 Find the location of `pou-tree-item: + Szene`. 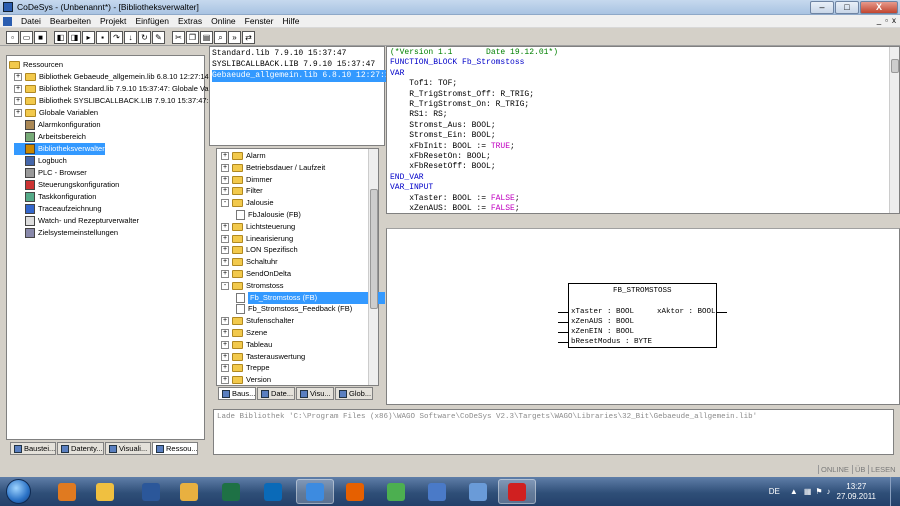

pou-tree-item: + Szene is located at coordinates (244, 333).